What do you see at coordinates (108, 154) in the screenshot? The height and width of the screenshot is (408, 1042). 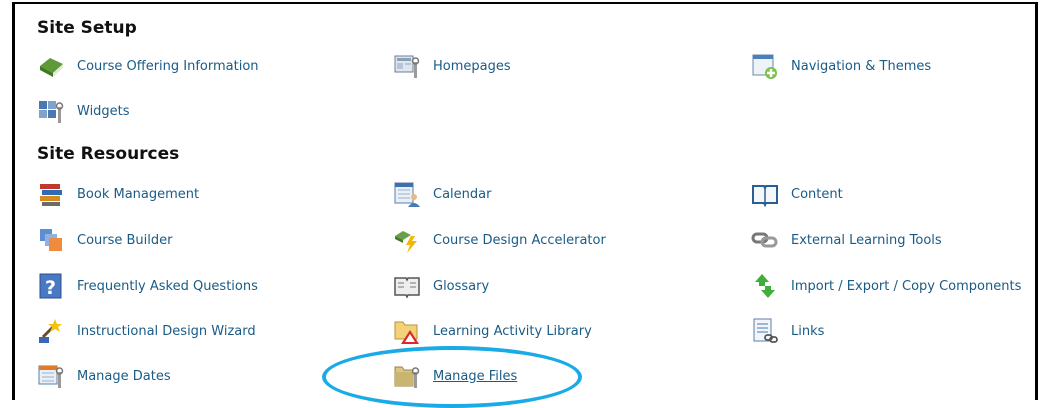 I see `site-resources-heading: Site Resources` at bounding box center [108, 154].